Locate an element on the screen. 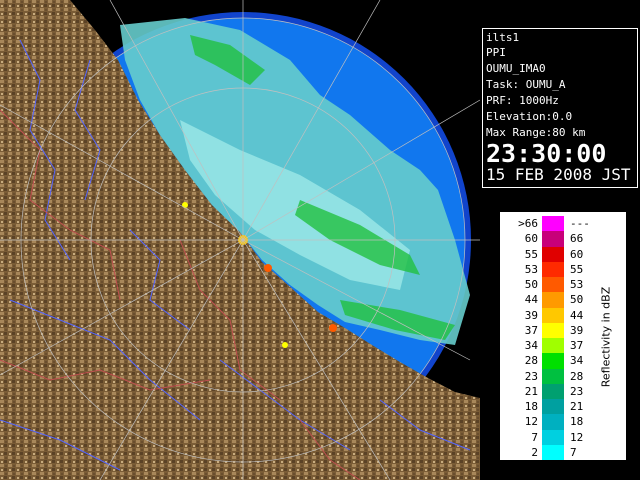  legend-lower-bound: 55 is located at coordinates (531, 254).